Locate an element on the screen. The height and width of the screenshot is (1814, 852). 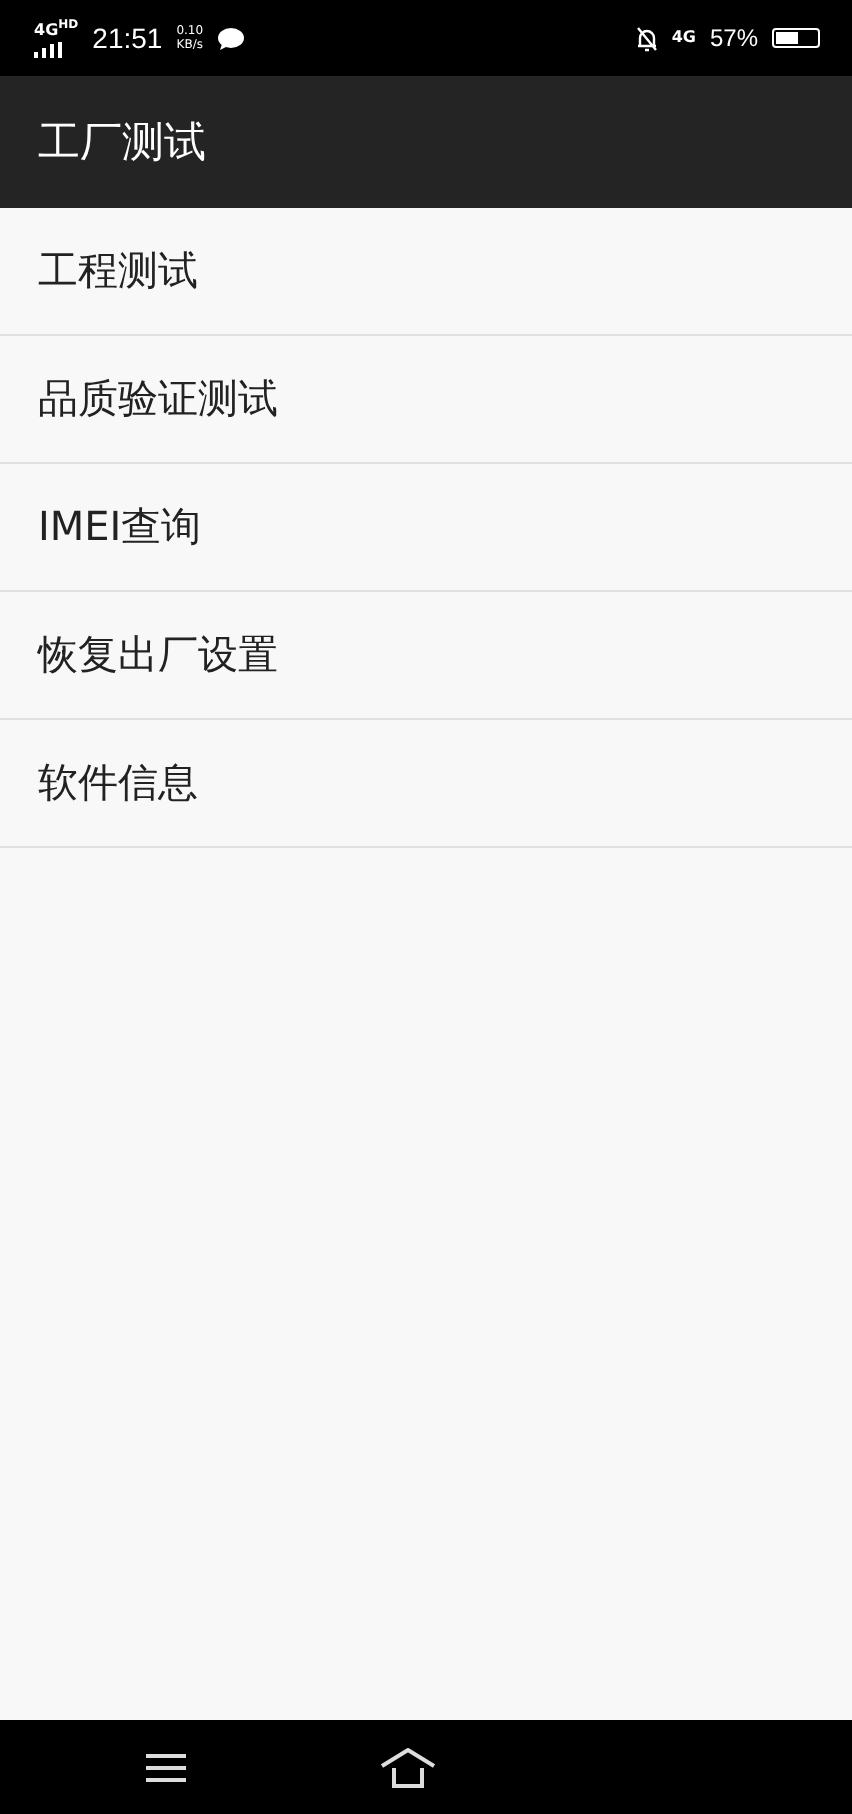
app-title: 工厂测试 is located at coordinates (122, 143).